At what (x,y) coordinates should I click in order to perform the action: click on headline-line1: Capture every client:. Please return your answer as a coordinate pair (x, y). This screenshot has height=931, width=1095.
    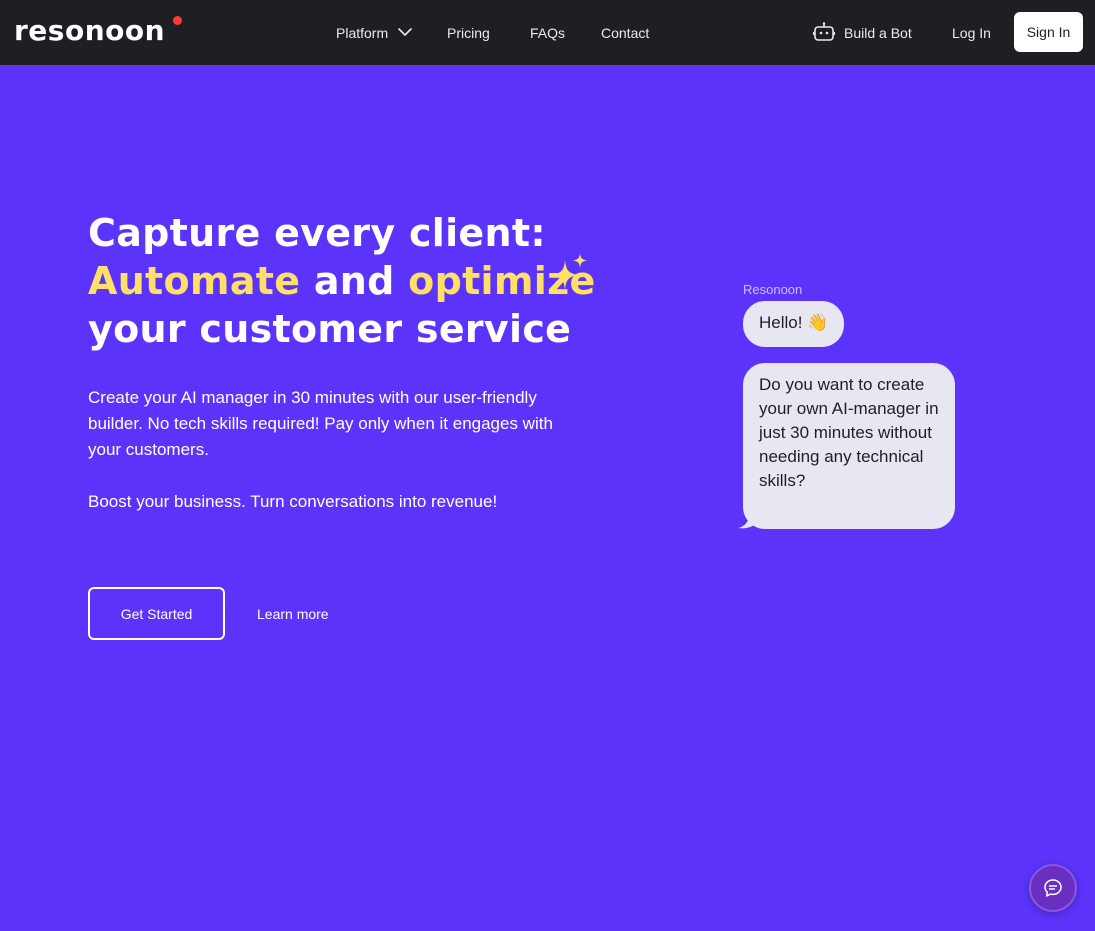
    Looking at the image, I should click on (317, 233).